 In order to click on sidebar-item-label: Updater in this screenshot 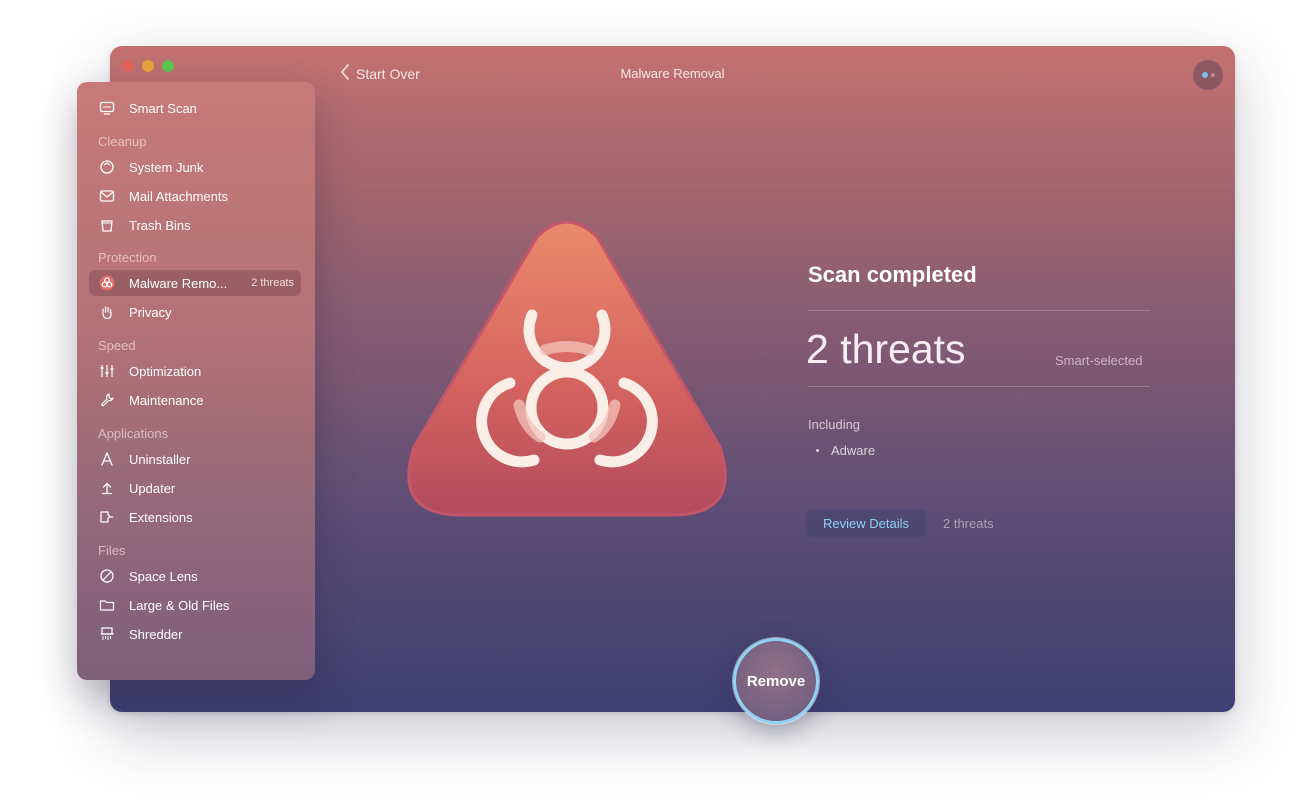, I will do `click(152, 488)`.